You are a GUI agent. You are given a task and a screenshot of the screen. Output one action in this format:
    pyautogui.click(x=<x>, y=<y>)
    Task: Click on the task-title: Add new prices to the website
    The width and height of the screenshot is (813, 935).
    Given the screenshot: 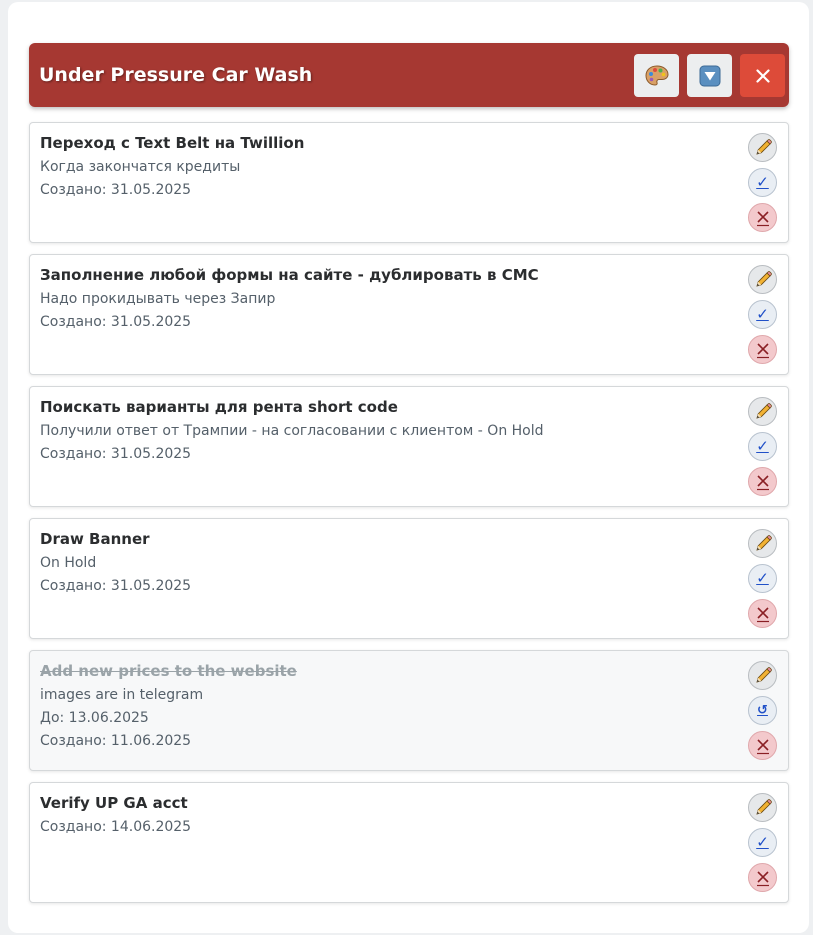 What is the action you would take?
    pyautogui.click(x=168, y=671)
    